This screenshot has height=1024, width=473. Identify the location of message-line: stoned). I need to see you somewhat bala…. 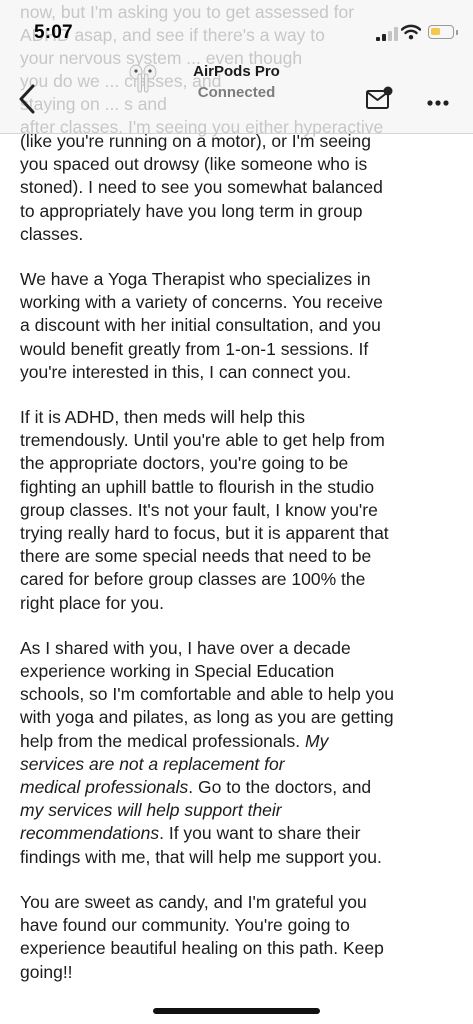
(201, 187).